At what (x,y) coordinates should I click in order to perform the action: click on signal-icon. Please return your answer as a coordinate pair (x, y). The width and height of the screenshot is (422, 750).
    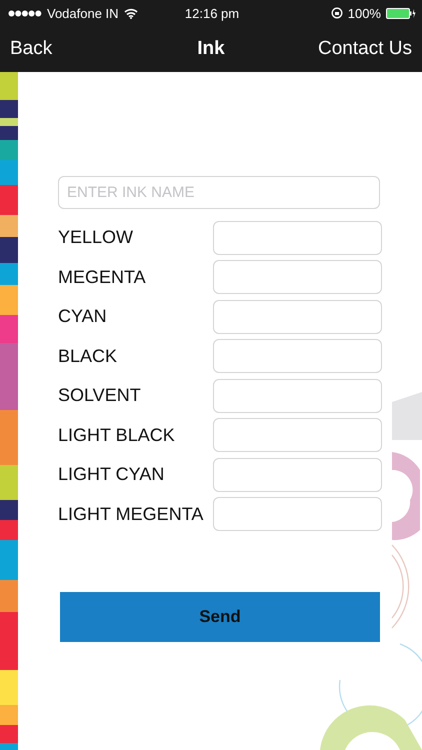
    Looking at the image, I should click on (25, 13).